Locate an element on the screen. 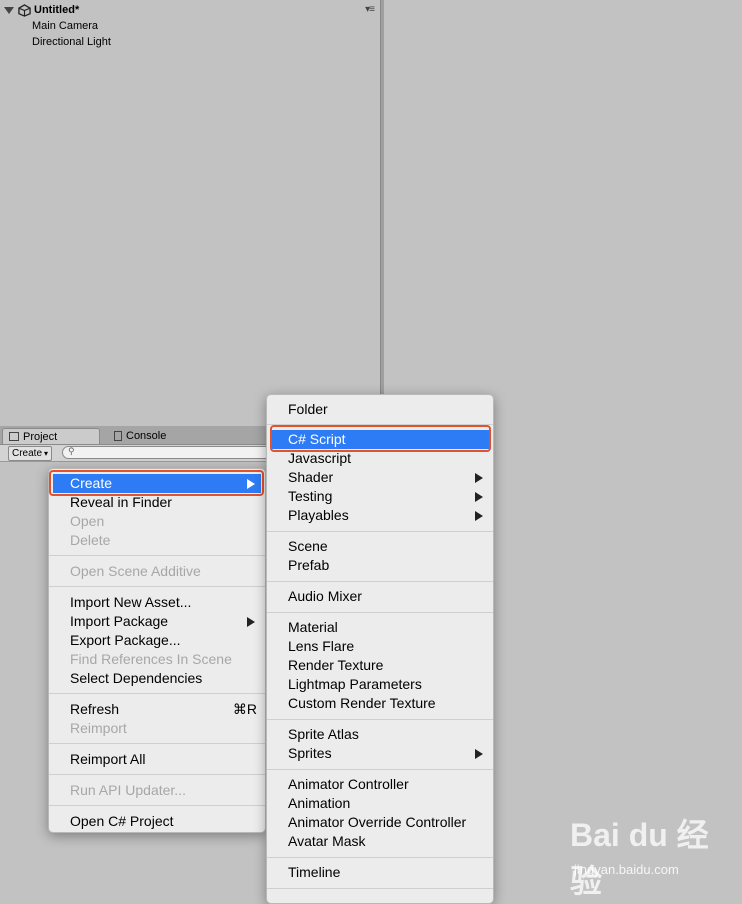 Image resolution: width=742 pixels, height=904 pixels. submenu-item-testing: Testing is located at coordinates (380, 496).